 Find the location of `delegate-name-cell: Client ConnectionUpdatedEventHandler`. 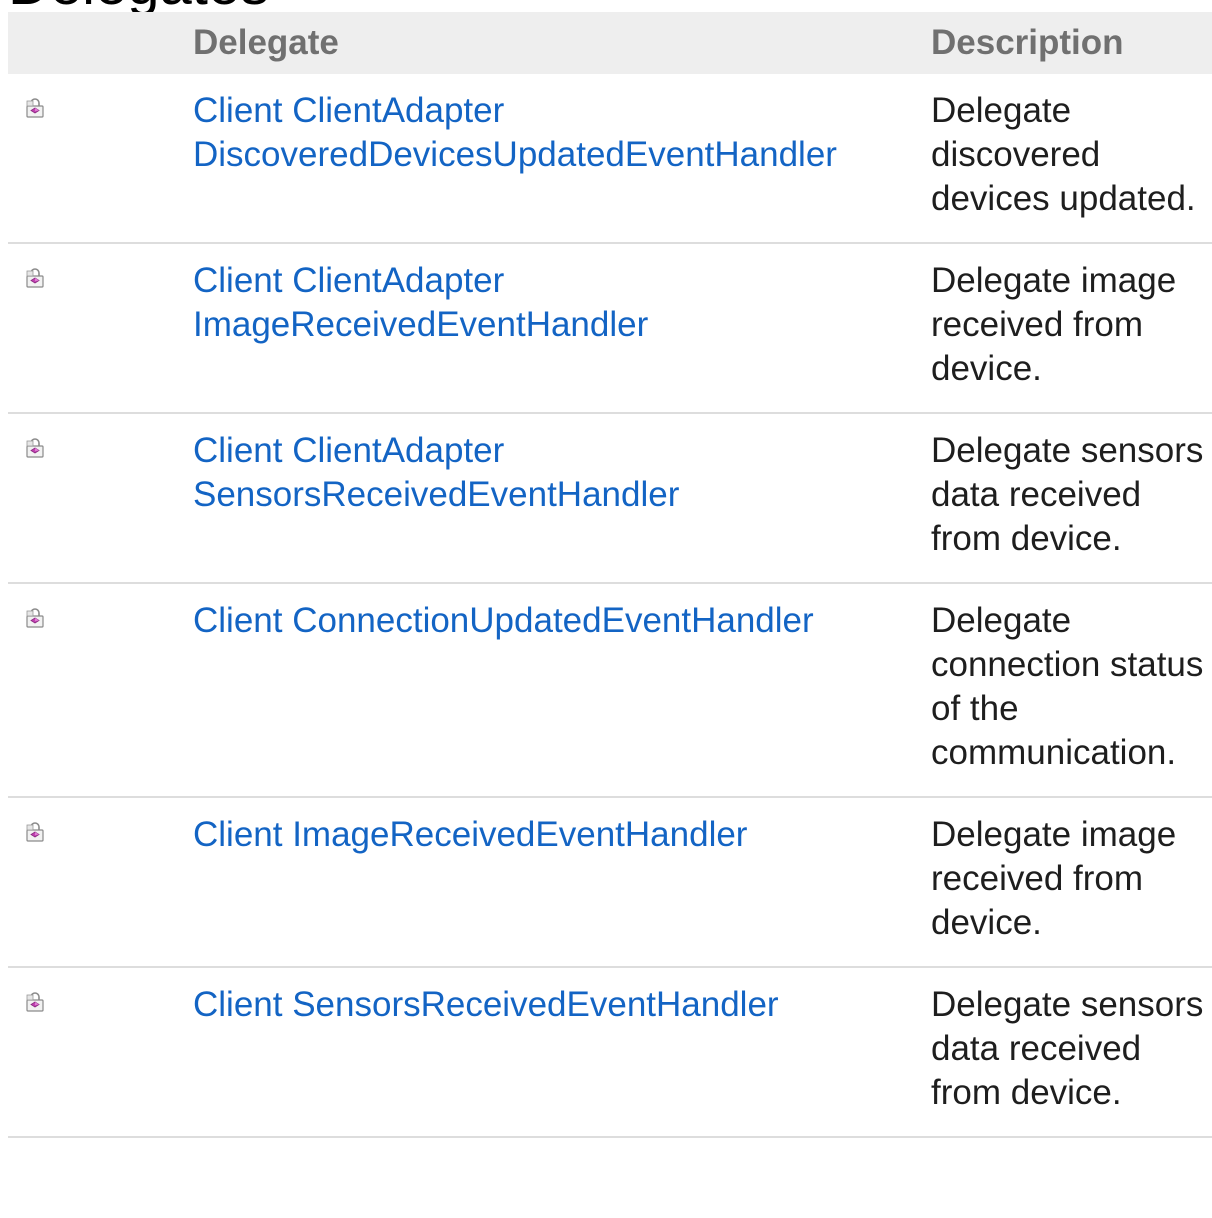

delegate-name-cell: Client ConnectionUpdatedEventHandler is located at coordinates (545, 690).